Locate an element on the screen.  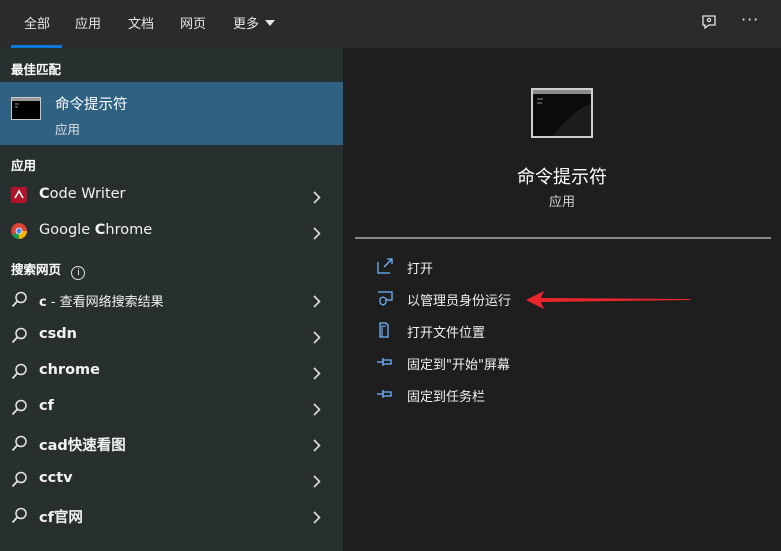
web-result-label: chrome is located at coordinates (69, 370).